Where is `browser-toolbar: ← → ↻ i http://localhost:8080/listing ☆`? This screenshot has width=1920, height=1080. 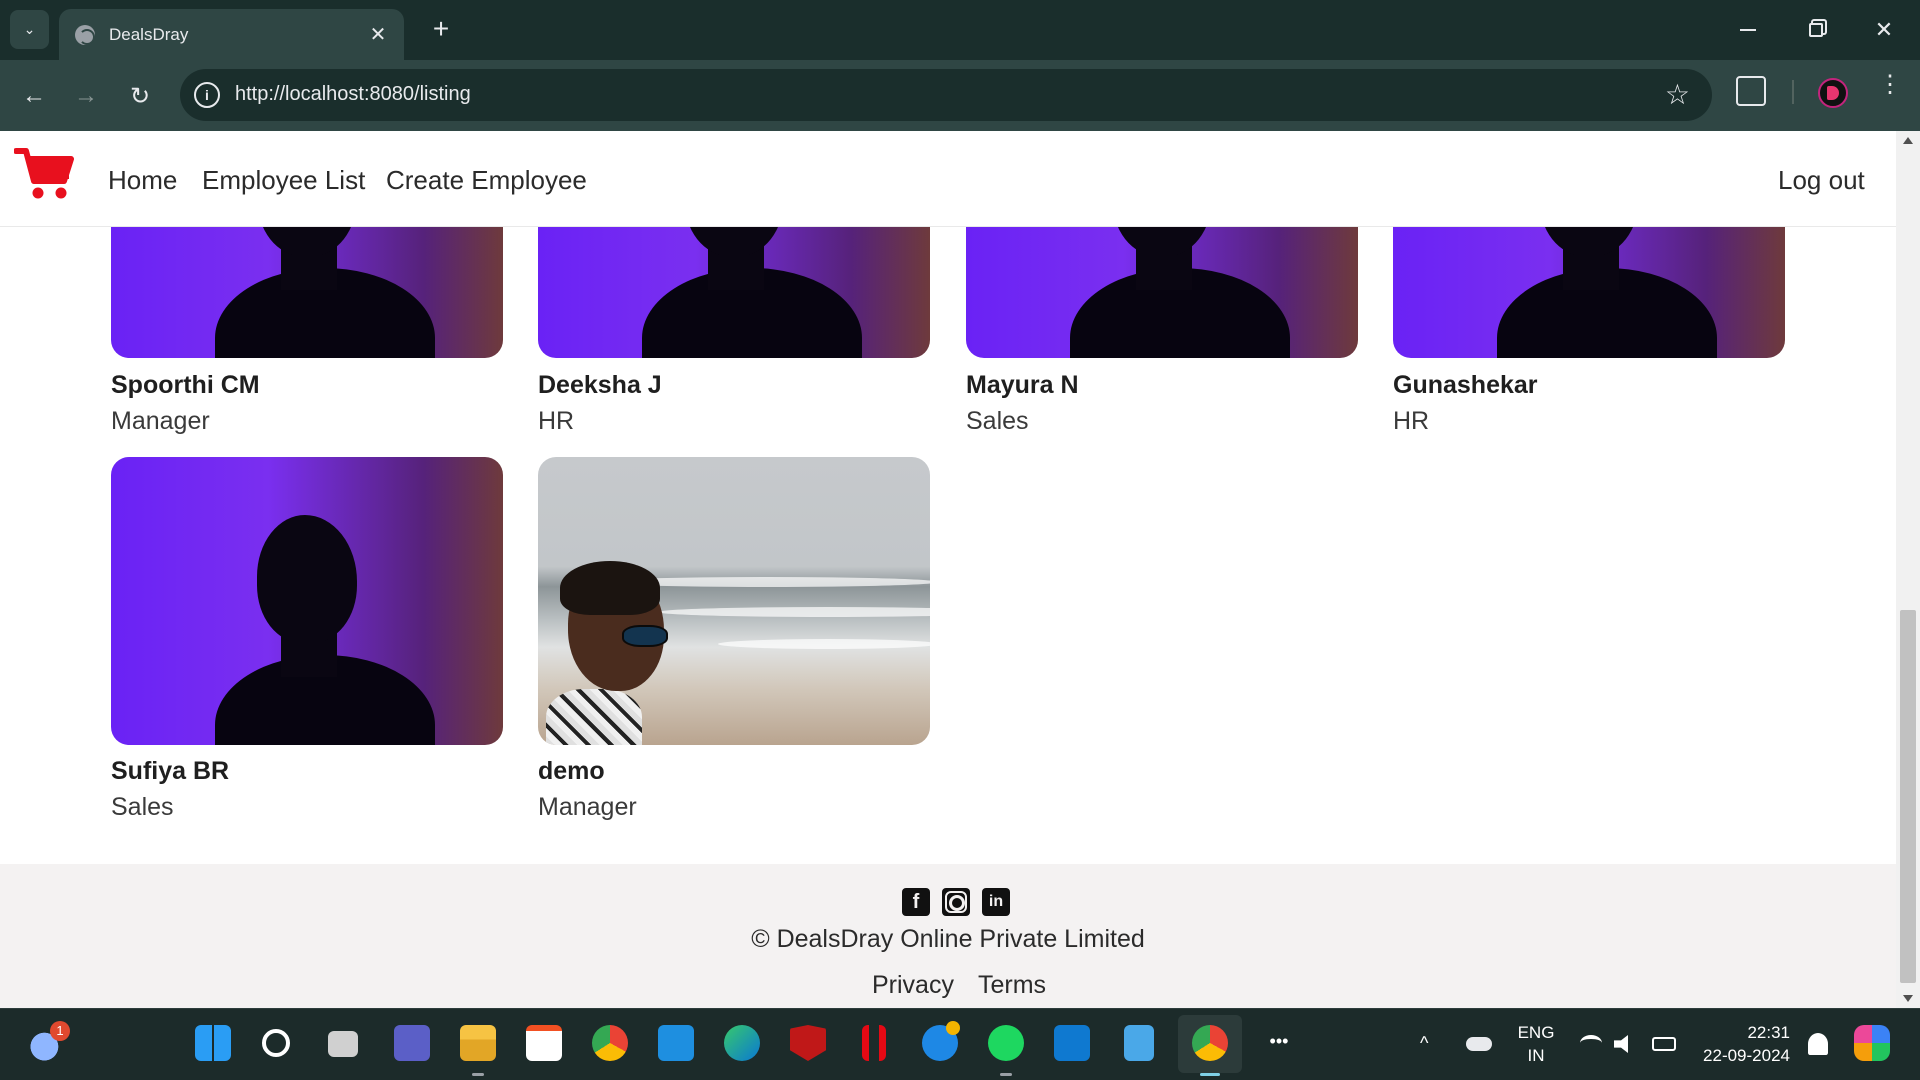 browser-toolbar: ← → ↻ i http://localhost:8080/listing ☆ is located at coordinates (960, 95).